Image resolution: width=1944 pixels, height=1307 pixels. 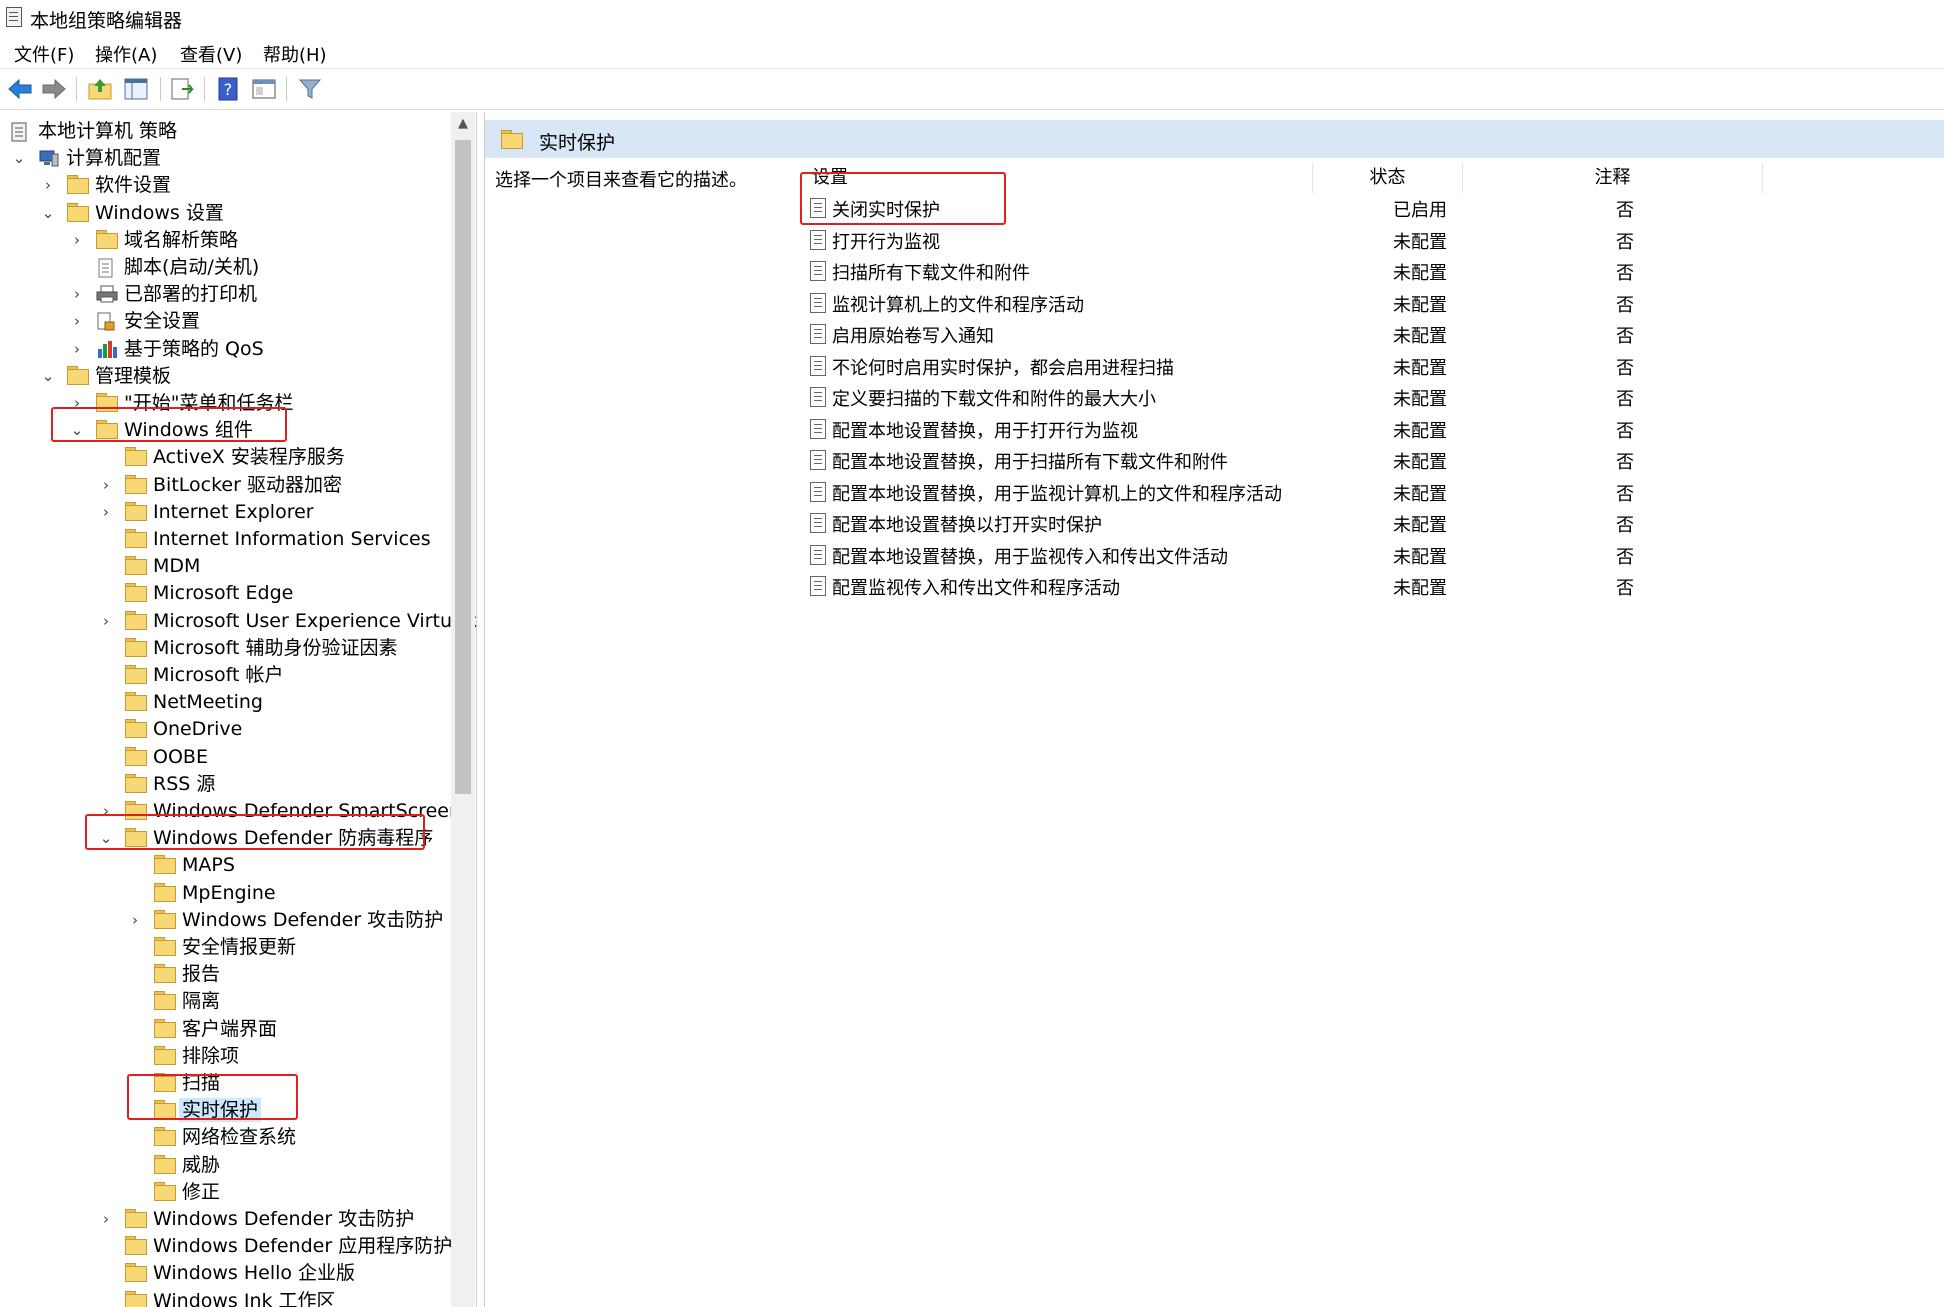 What do you see at coordinates (225, 512) in the screenshot?
I see `tree-component: › Internet Explorer` at bounding box center [225, 512].